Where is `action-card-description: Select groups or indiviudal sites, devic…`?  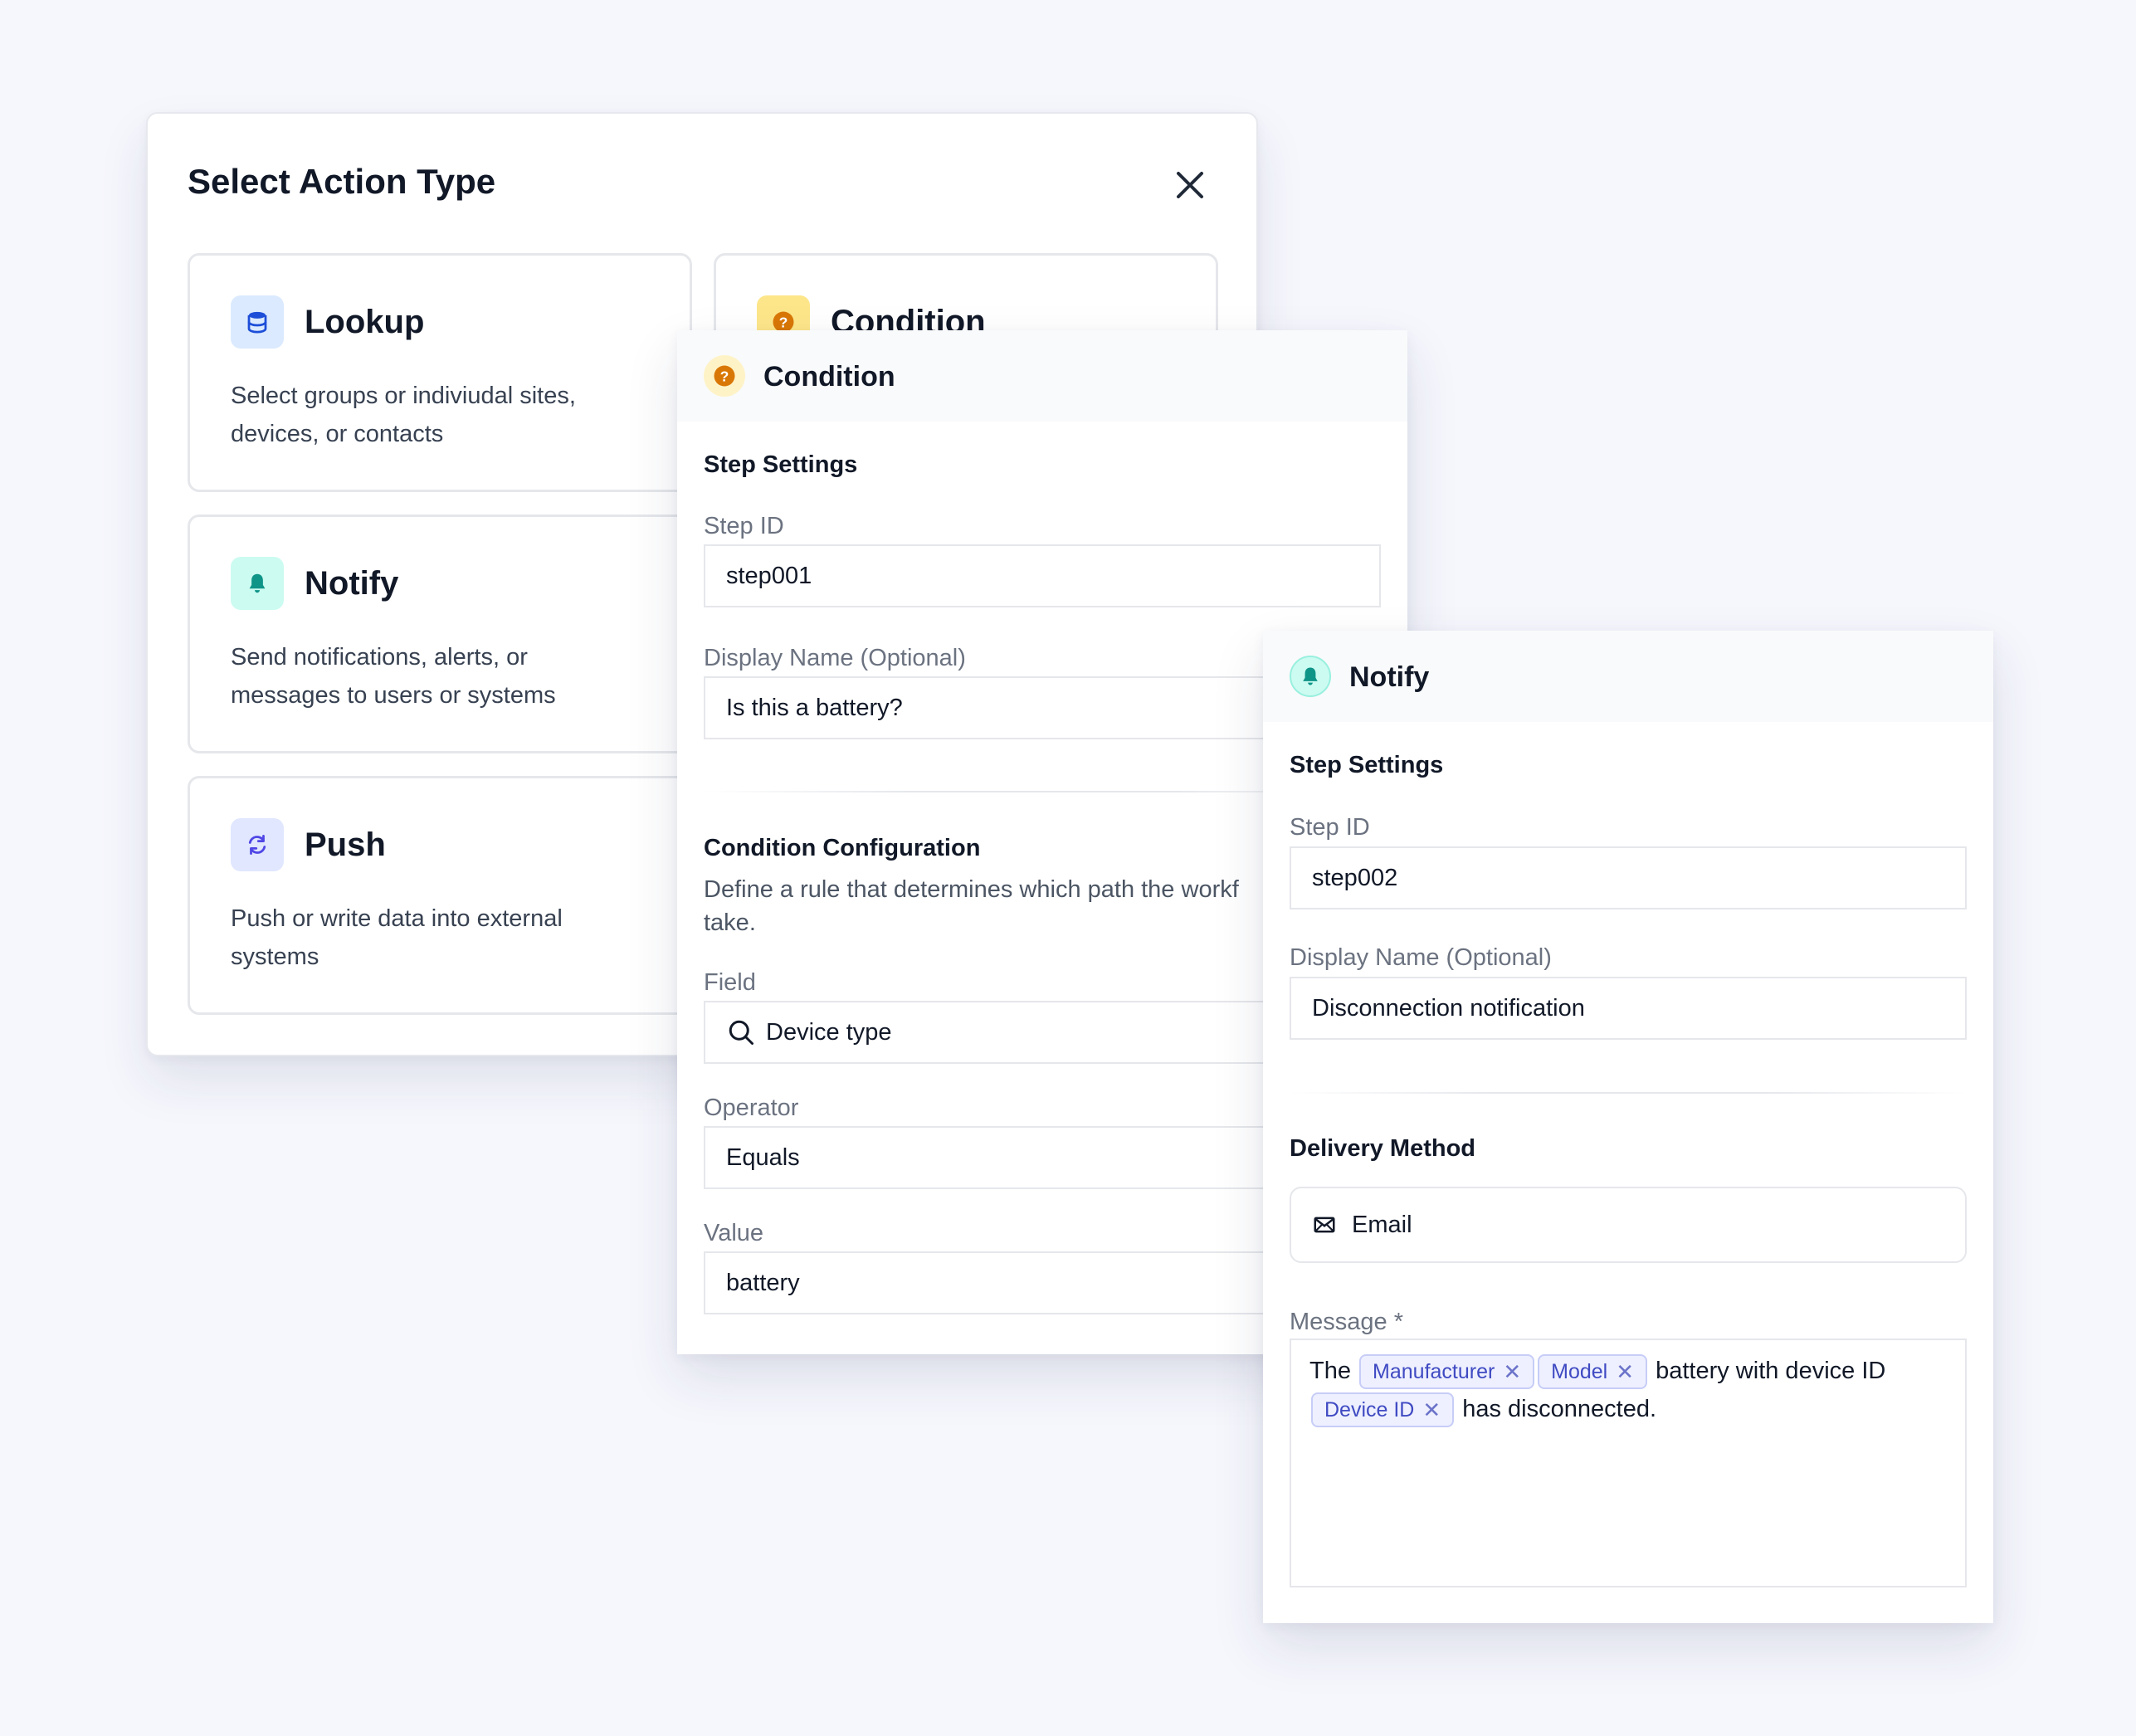
action-card-description: Select groups or indiviudal sites, devic… is located at coordinates (403, 415).